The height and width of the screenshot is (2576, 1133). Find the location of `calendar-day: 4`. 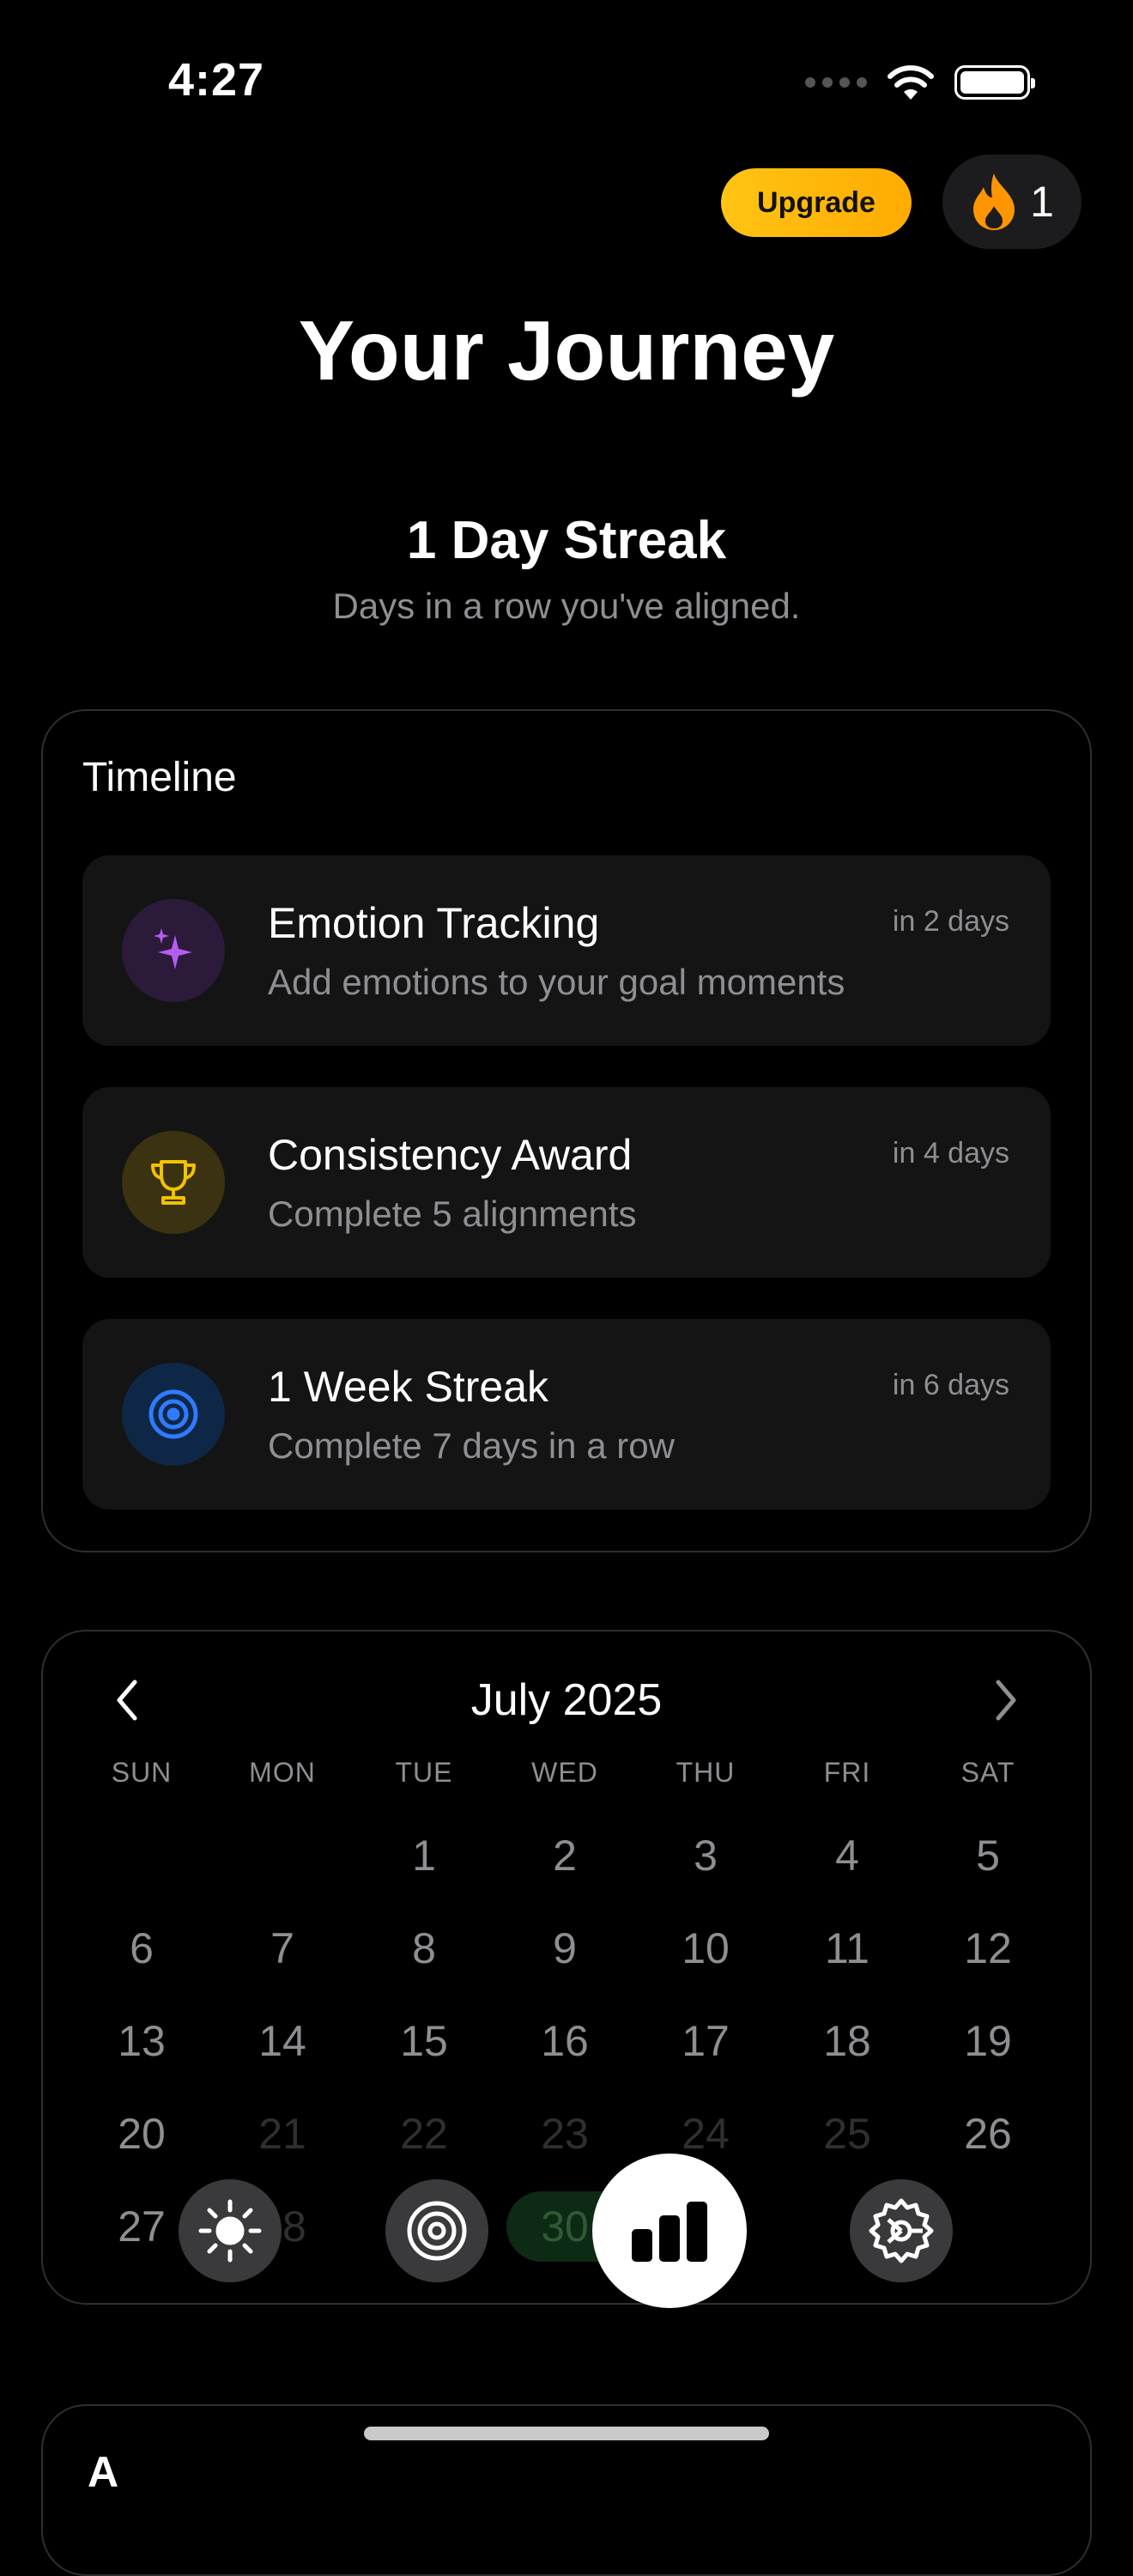

calendar-day: 4 is located at coordinates (847, 1856).